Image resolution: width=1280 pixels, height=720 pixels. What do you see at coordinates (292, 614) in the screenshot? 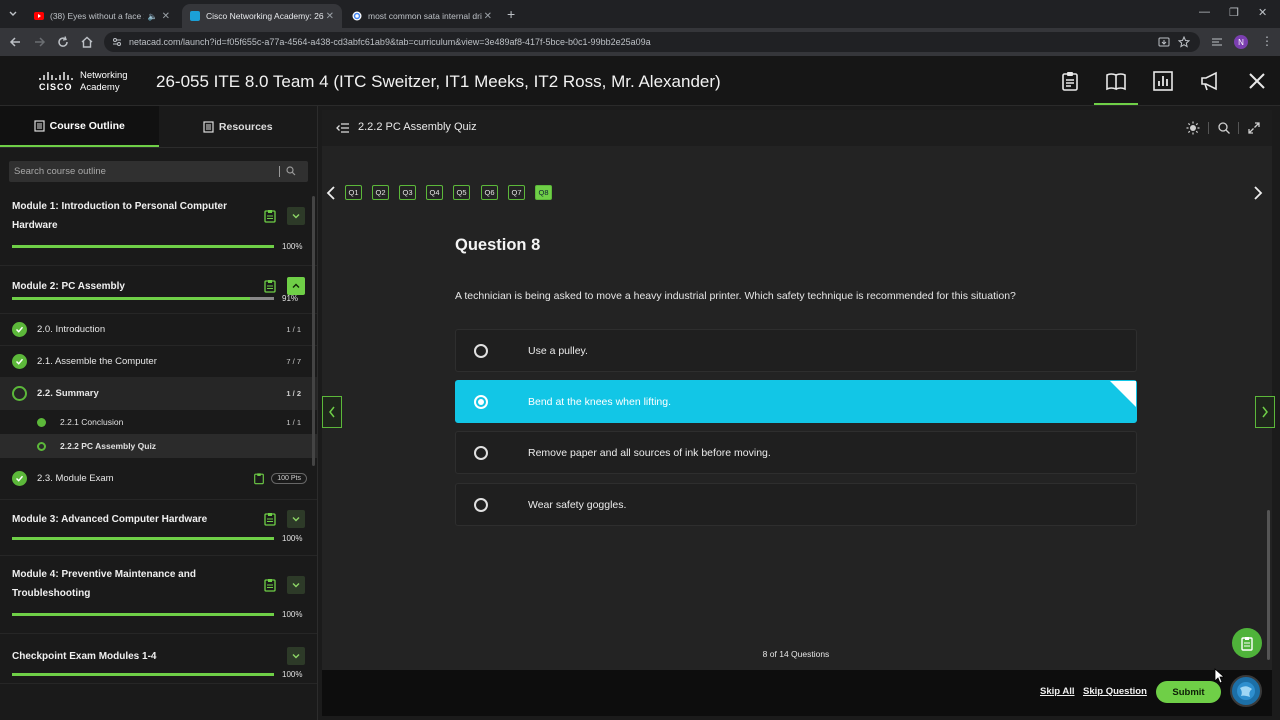
I see `progress-label: 100%` at bounding box center [292, 614].